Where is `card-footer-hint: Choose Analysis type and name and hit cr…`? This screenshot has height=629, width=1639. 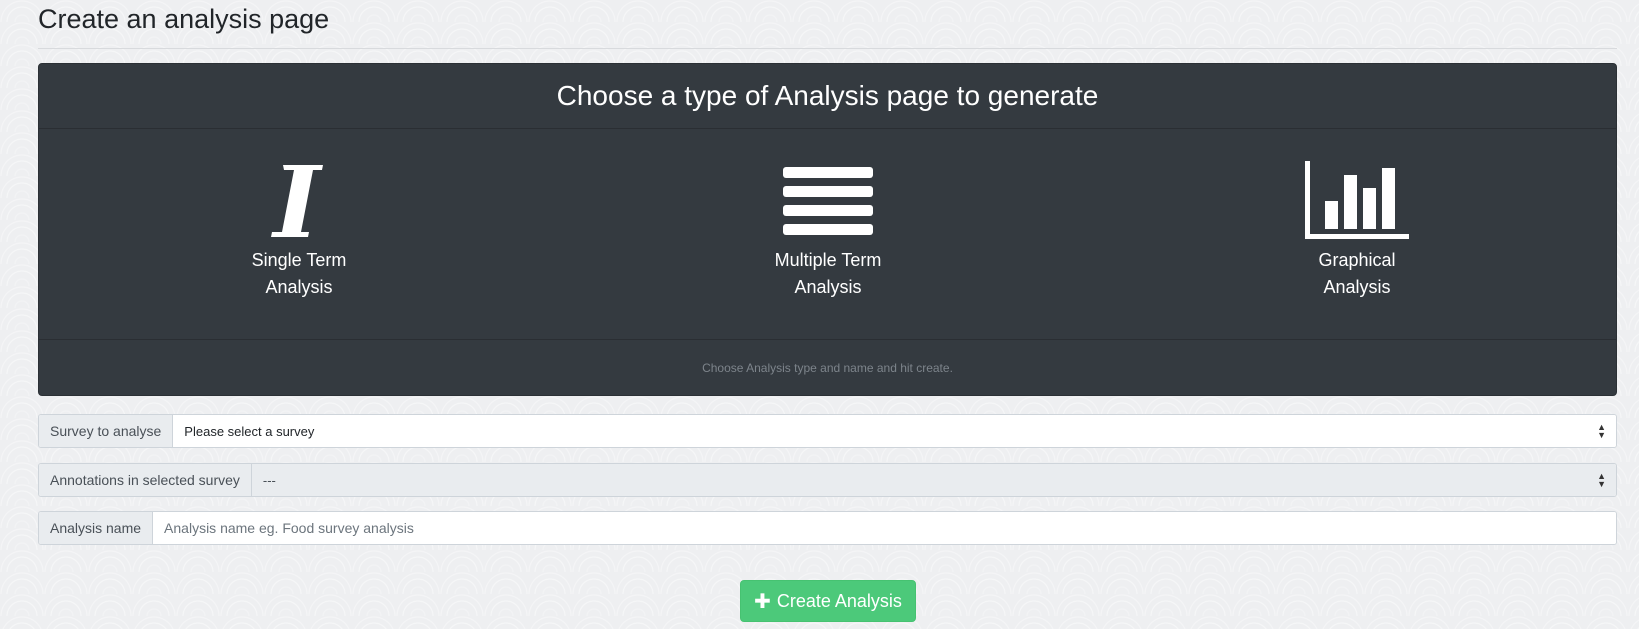 card-footer-hint: Choose Analysis type and name and hit cr… is located at coordinates (827, 367).